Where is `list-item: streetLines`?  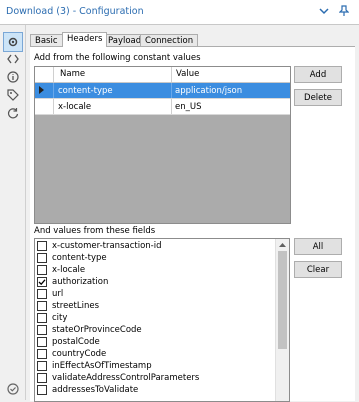 list-item: streetLines is located at coordinates (67, 306).